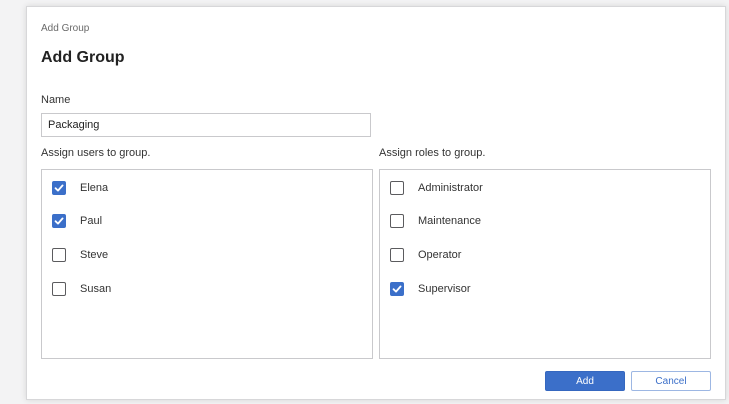 This screenshot has height=404, width=729. I want to click on user-item-susan: Susan, so click(81, 289).